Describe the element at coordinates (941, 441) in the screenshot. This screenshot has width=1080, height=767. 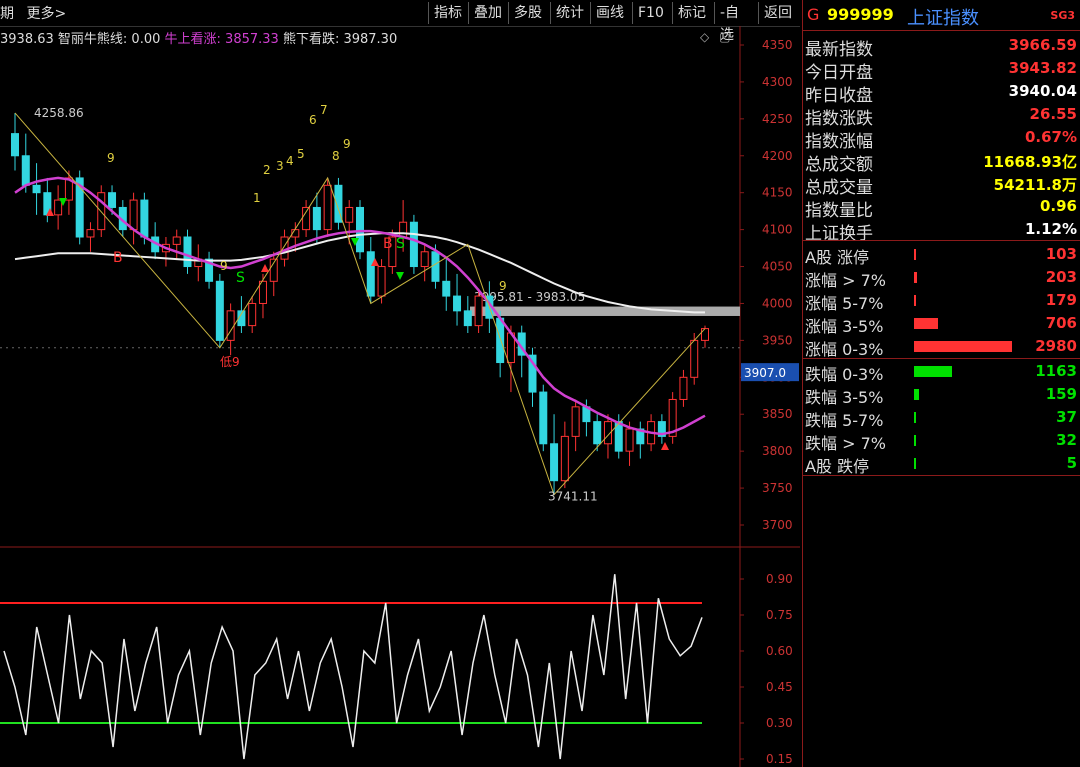
I see `breadth-row: 跌幅 > 7% 32` at that location.